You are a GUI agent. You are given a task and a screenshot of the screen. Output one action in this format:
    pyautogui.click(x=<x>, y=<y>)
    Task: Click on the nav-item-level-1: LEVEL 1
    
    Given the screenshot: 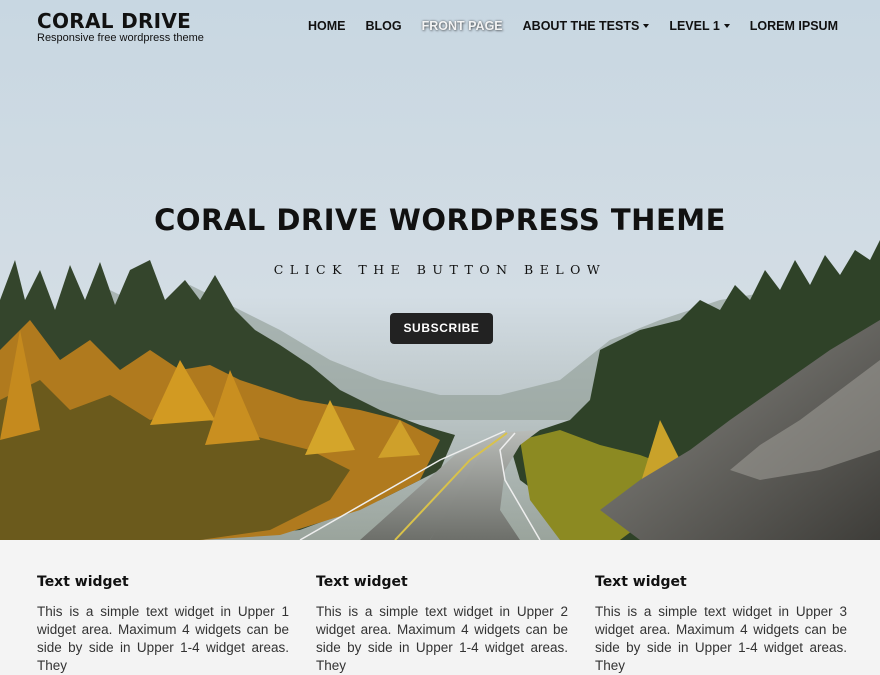 What is the action you would take?
    pyautogui.click(x=699, y=26)
    